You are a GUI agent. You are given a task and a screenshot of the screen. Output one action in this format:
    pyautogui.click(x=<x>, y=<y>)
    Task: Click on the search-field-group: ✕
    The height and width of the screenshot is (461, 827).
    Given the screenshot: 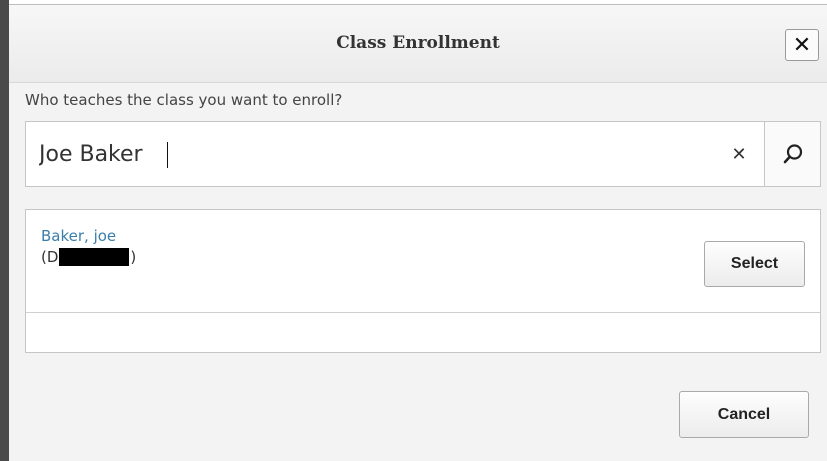 What is the action you would take?
    pyautogui.click(x=423, y=154)
    